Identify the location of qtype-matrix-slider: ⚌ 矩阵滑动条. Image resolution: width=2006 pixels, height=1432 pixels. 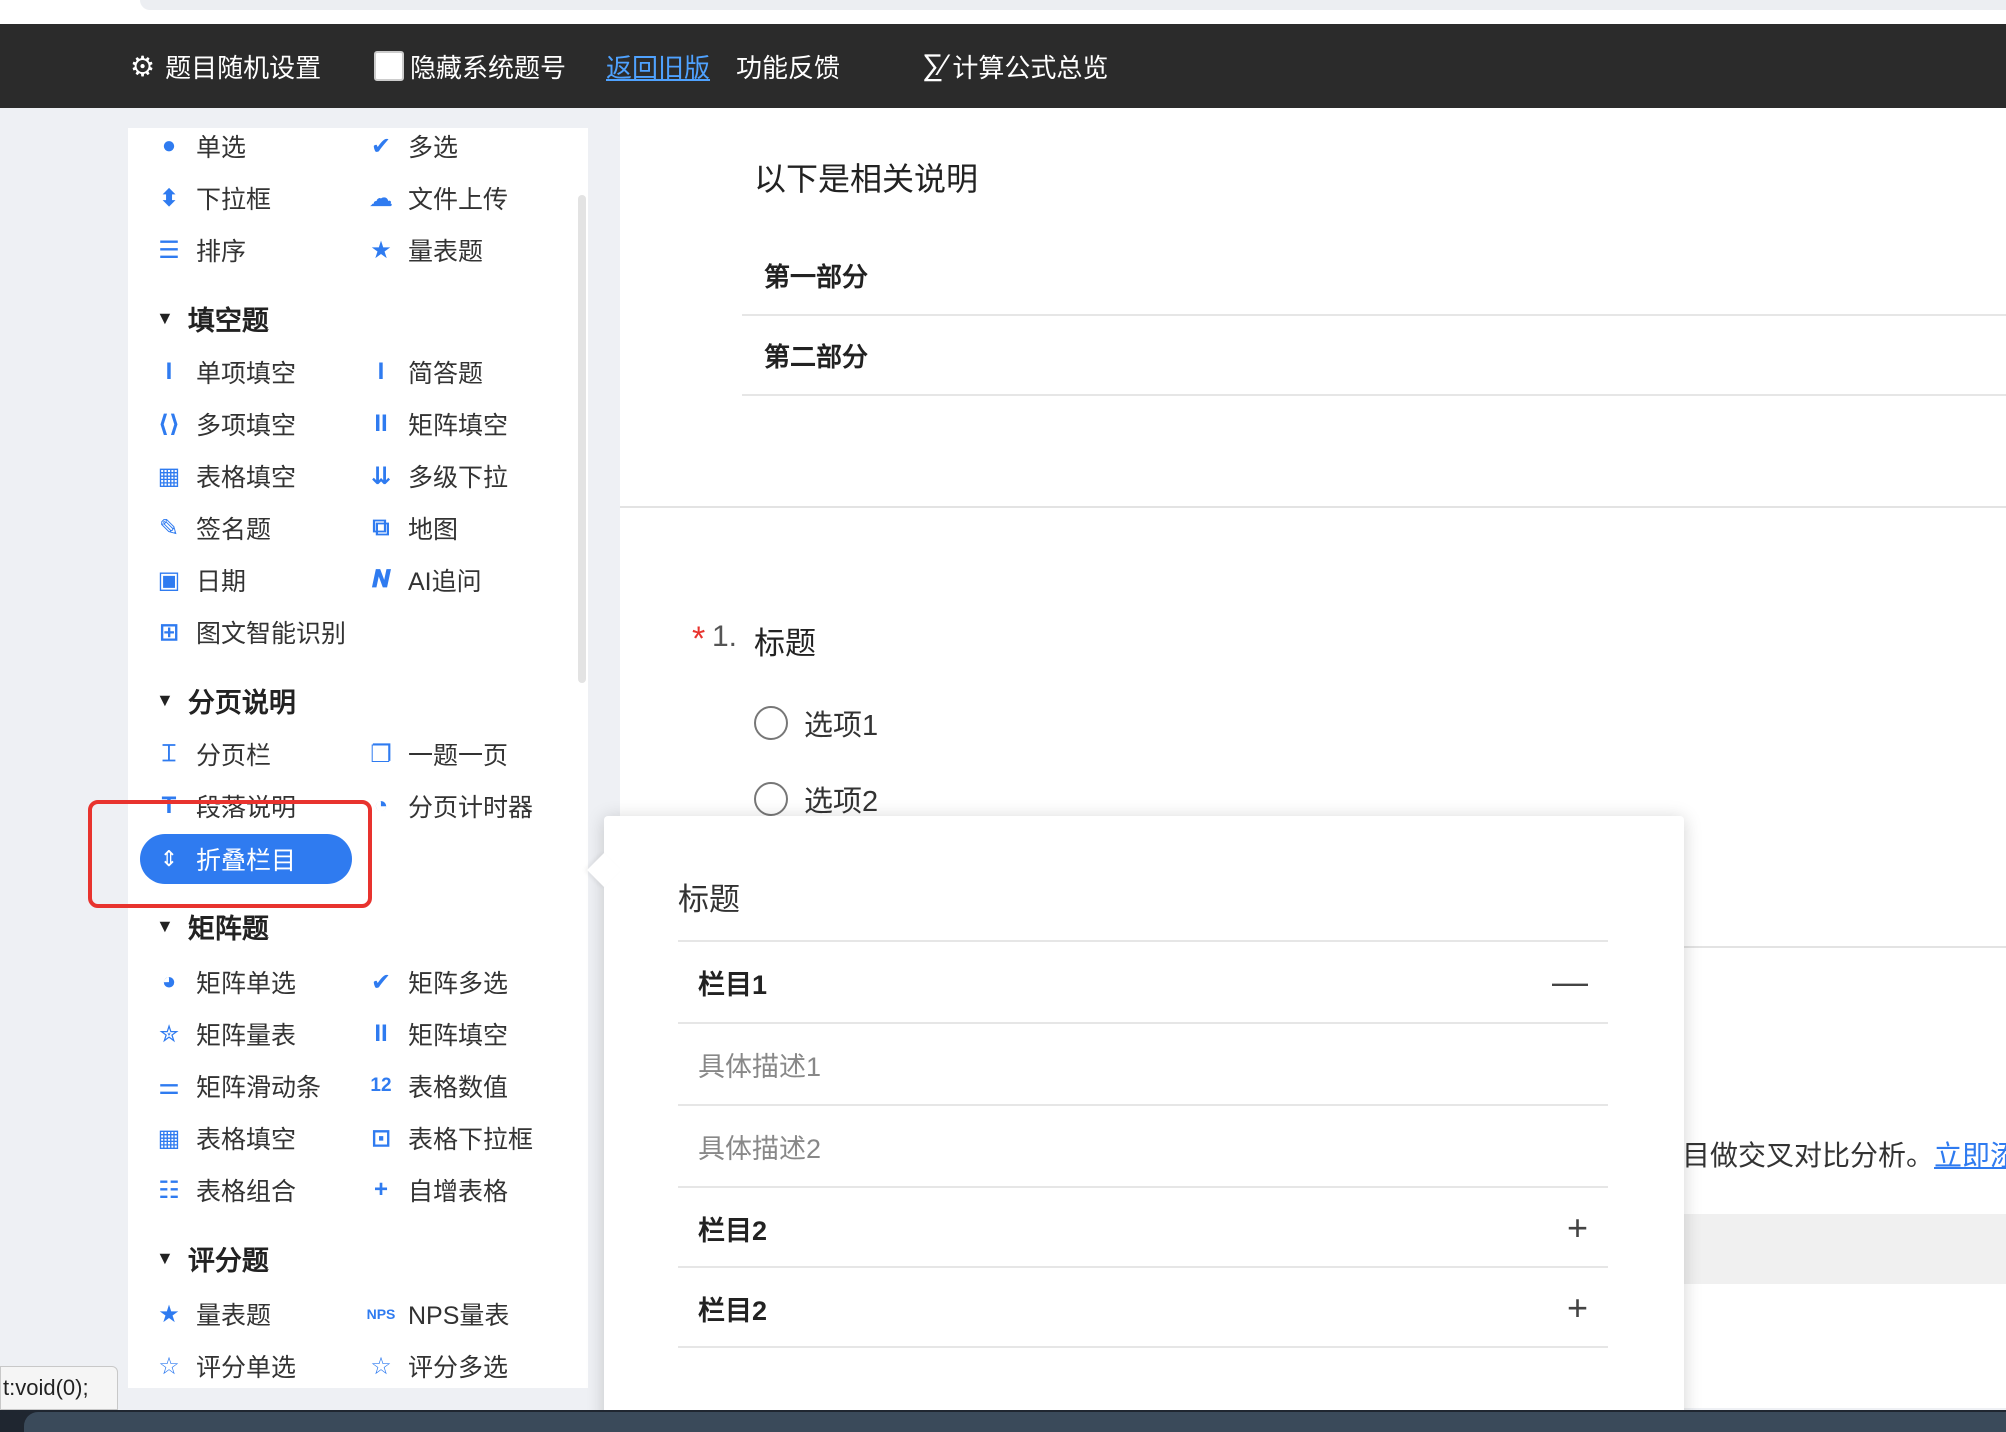
(236, 1086).